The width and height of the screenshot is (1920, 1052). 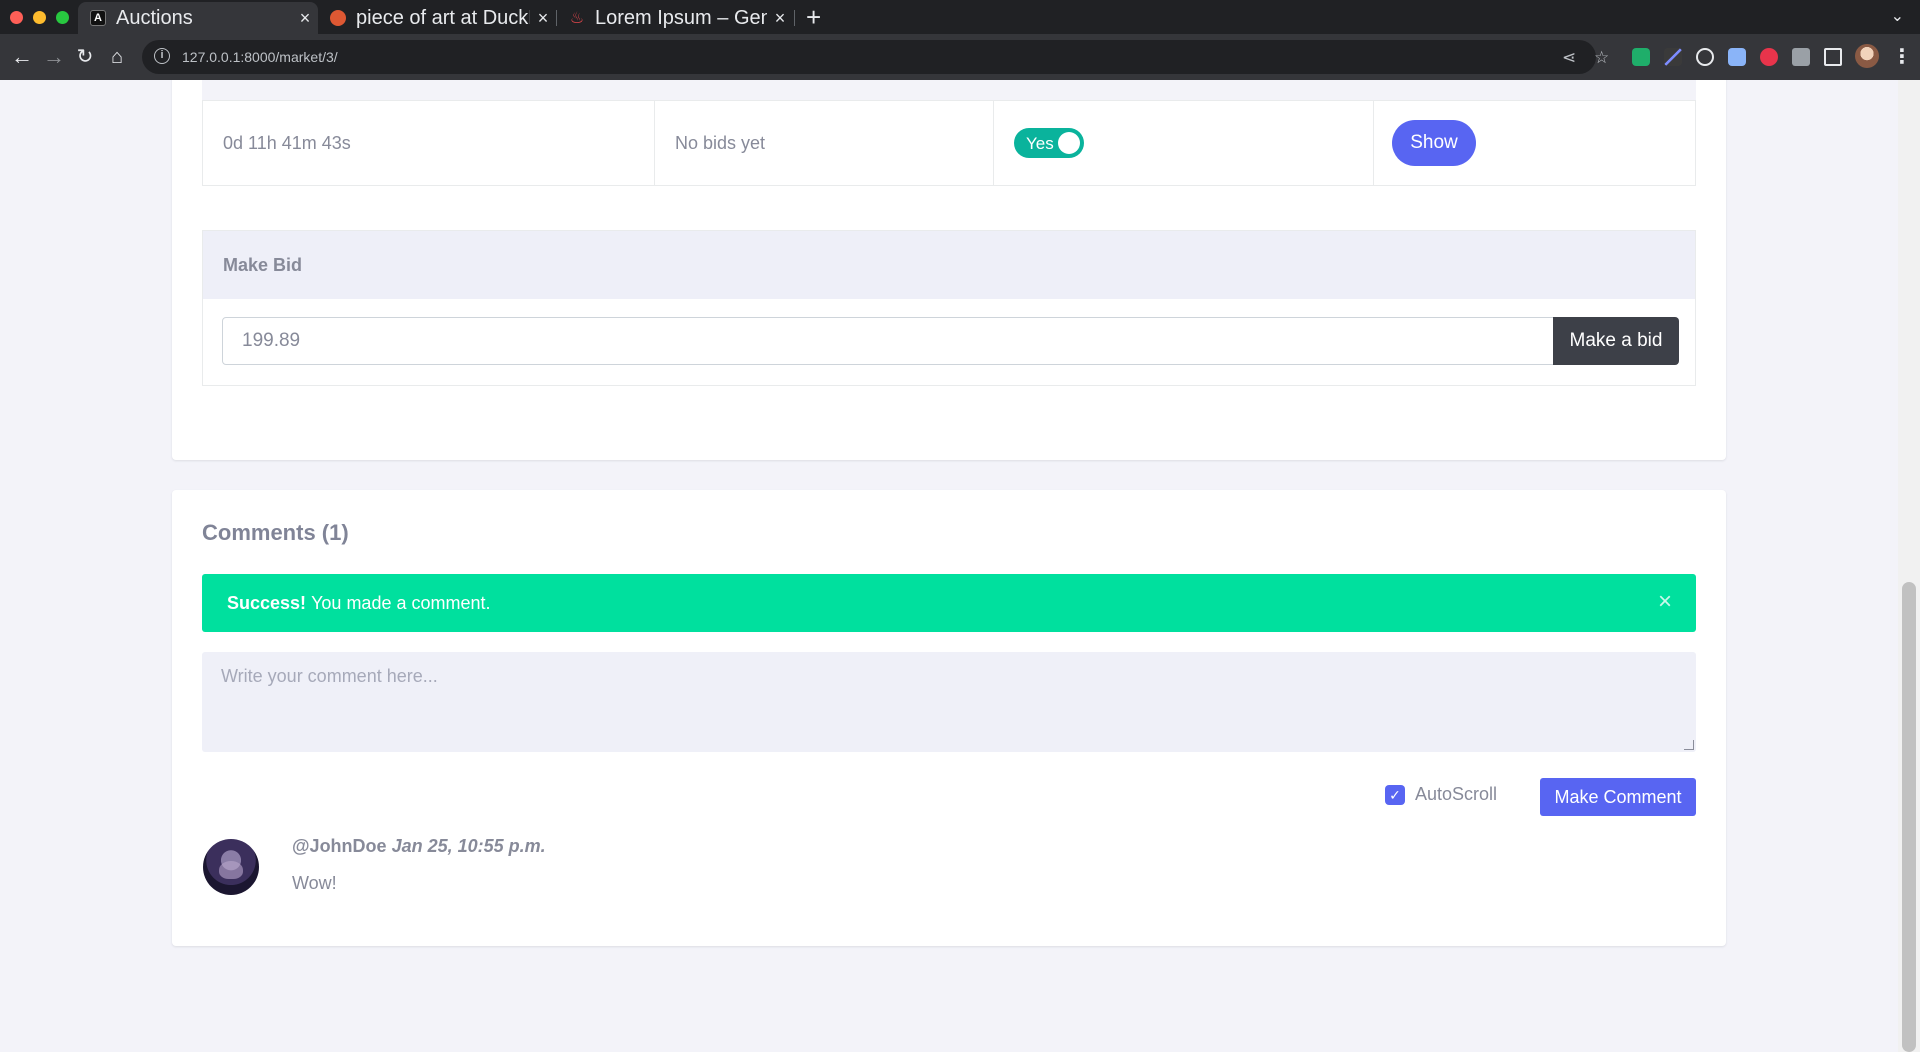 I want to click on time-left-cell: 0d 11h 41m 43s, so click(x=429, y=143).